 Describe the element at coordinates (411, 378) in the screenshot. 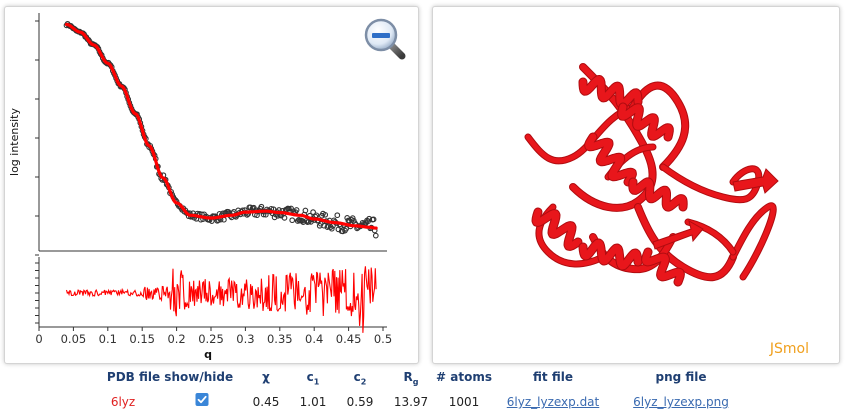

I see `header-rg: Rg` at that location.